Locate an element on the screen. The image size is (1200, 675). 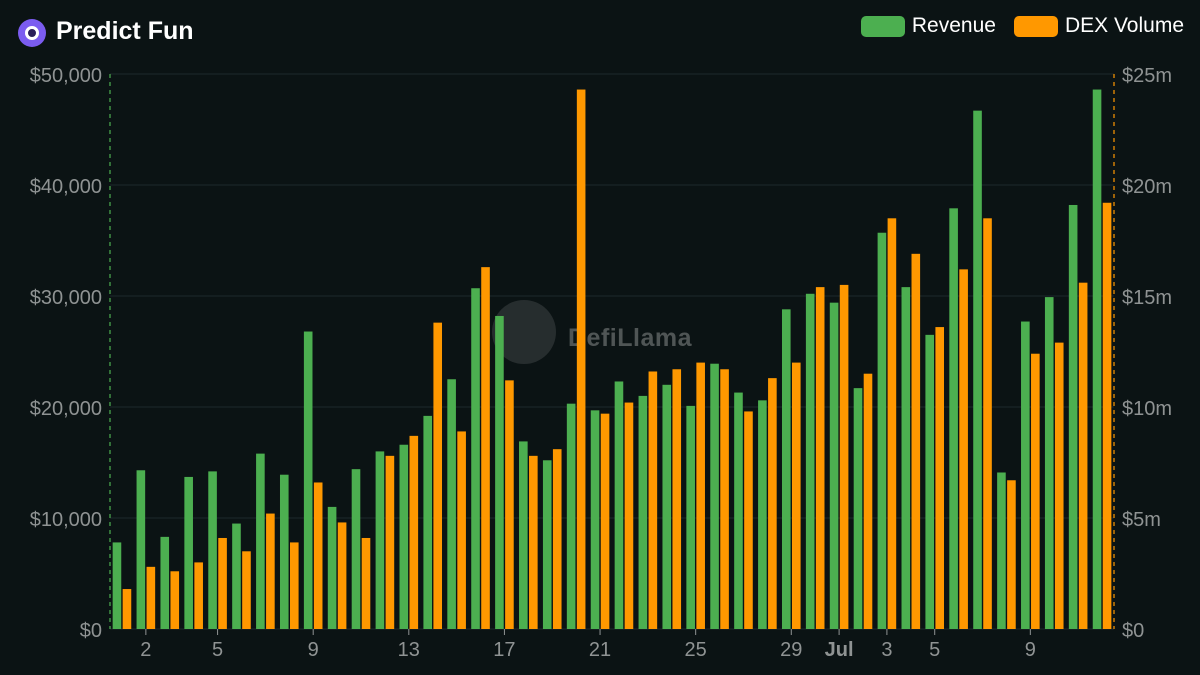
y-left-tick-label: $50,000 is located at coordinates (66, 76).